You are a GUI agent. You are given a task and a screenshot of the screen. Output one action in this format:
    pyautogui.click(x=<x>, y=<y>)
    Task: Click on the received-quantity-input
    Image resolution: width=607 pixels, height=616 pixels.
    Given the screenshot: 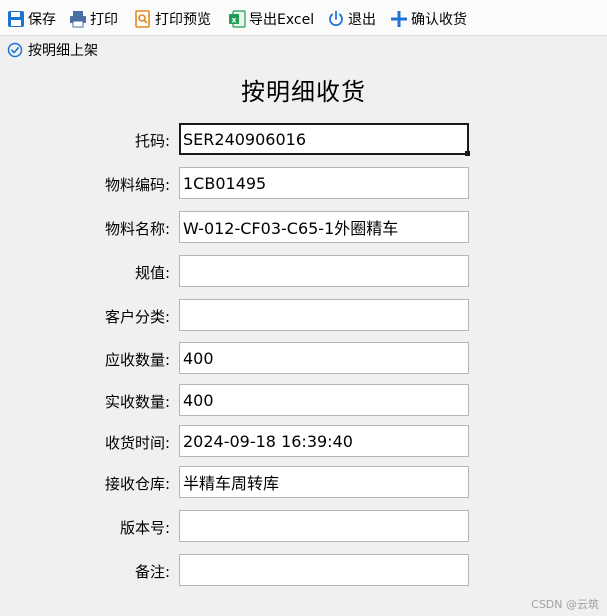 What is the action you would take?
    pyautogui.click(x=324, y=400)
    